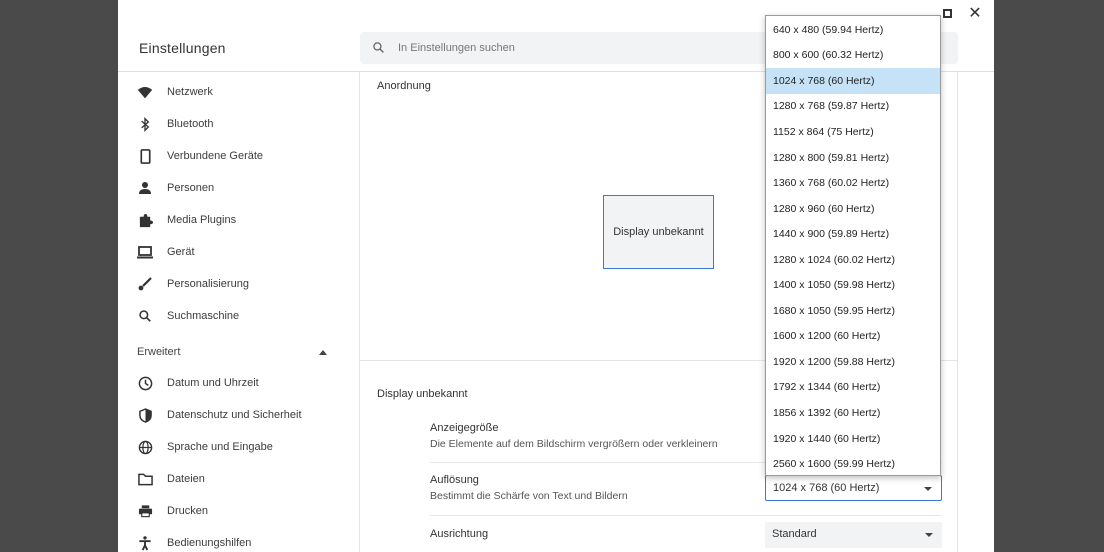  I want to click on resolution-option: 1920 x 1200 (59.88 Hertz), so click(853, 362).